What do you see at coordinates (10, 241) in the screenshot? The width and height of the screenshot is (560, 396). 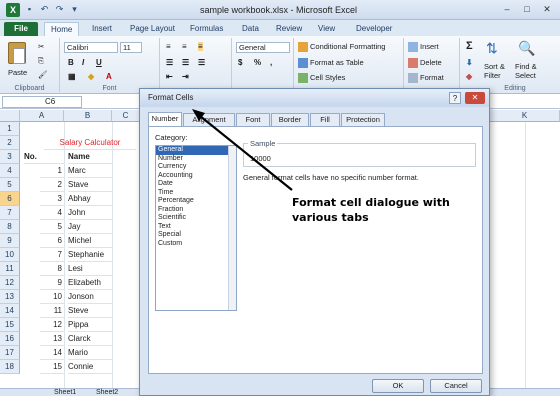 I see `row-header: 9` at bounding box center [10, 241].